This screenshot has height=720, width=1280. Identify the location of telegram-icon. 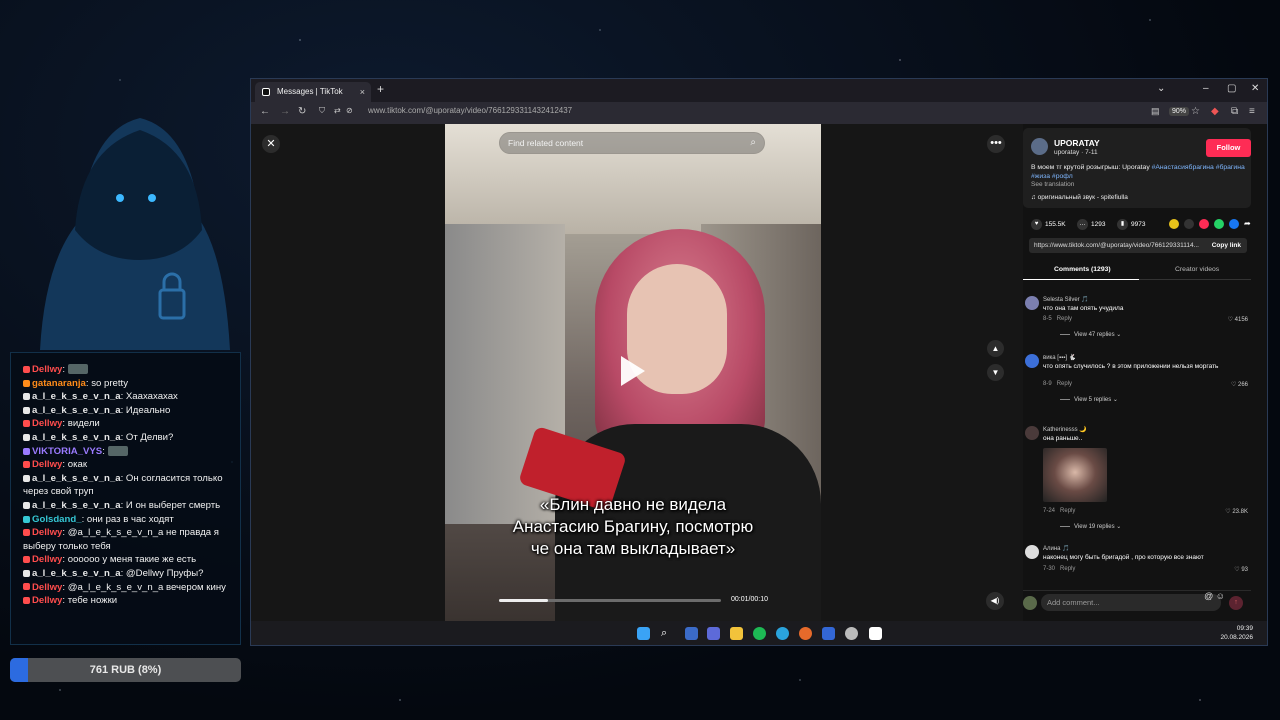
(782, 633).